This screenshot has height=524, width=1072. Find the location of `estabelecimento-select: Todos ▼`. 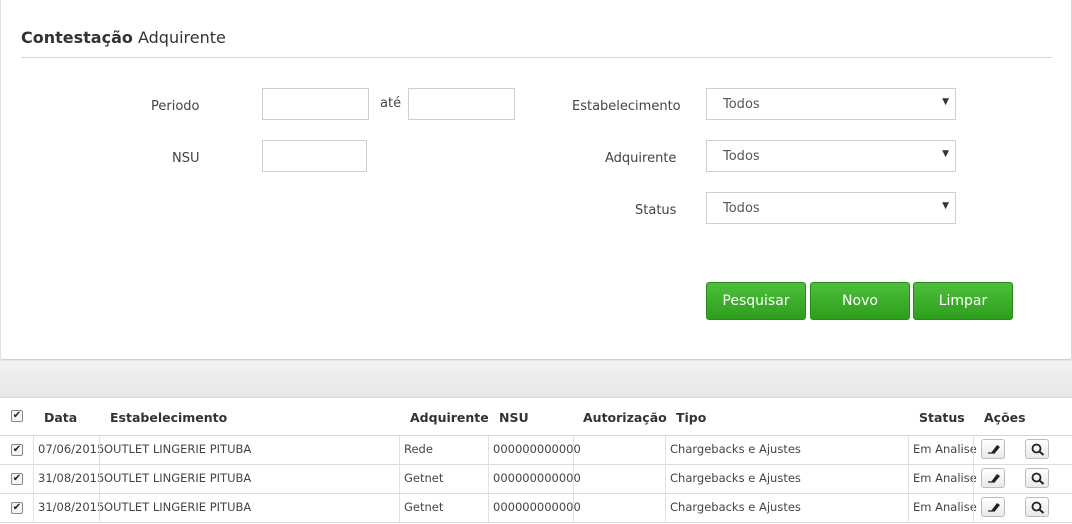

estabelecimento-select: Todos ▼ is located at coordinates (831, 104).